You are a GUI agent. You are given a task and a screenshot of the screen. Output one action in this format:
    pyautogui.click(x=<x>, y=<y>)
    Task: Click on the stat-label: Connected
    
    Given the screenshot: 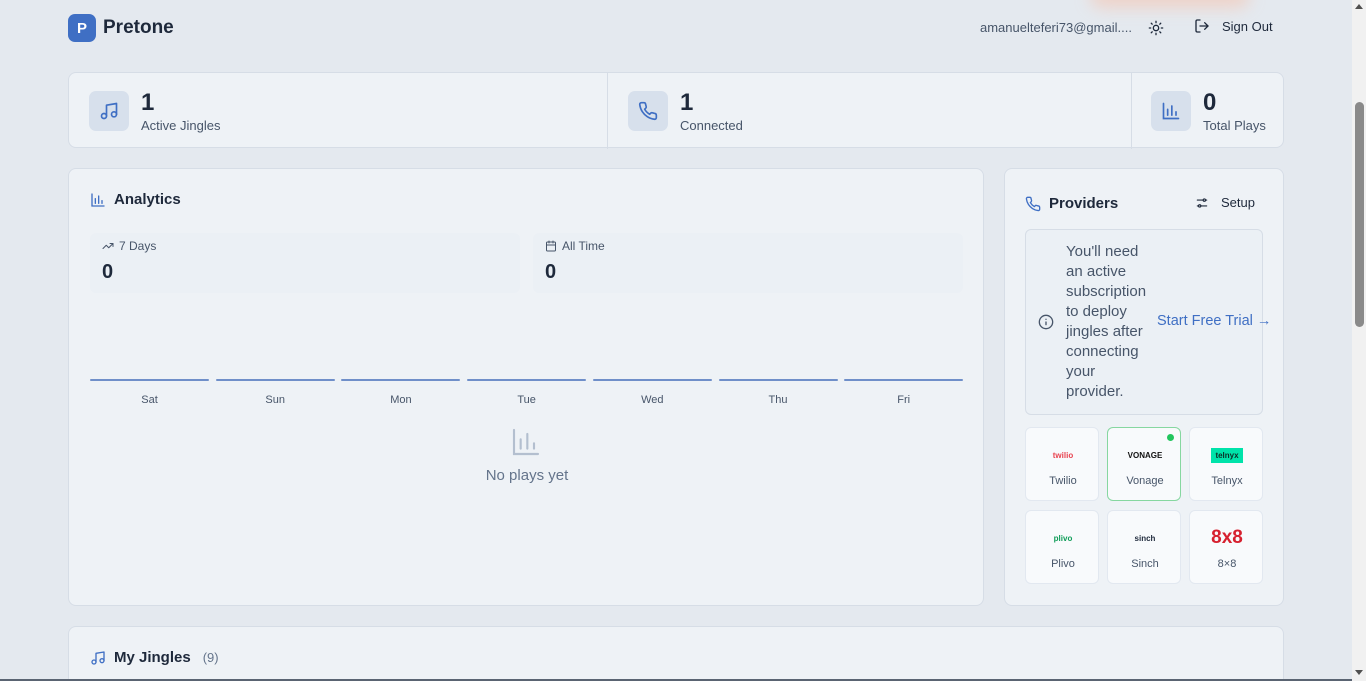 What is the action you would take?
    pyautogui.click(x=711, y=125)
    